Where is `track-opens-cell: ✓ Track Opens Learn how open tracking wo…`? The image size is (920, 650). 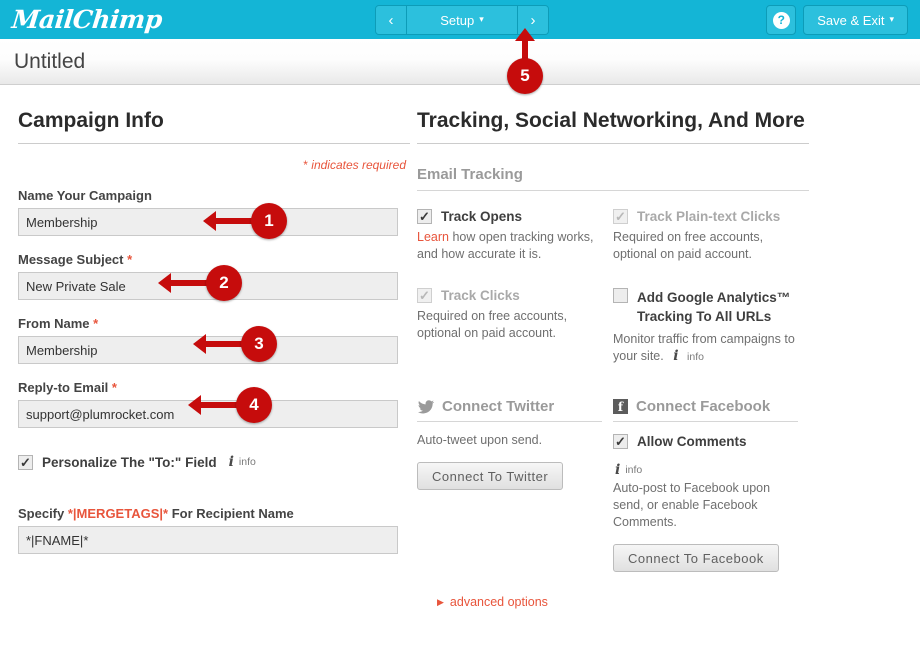 track-opens-cell: ✓ Track Opens Learn how open tracking wo… is located at coordinates (515, 233).